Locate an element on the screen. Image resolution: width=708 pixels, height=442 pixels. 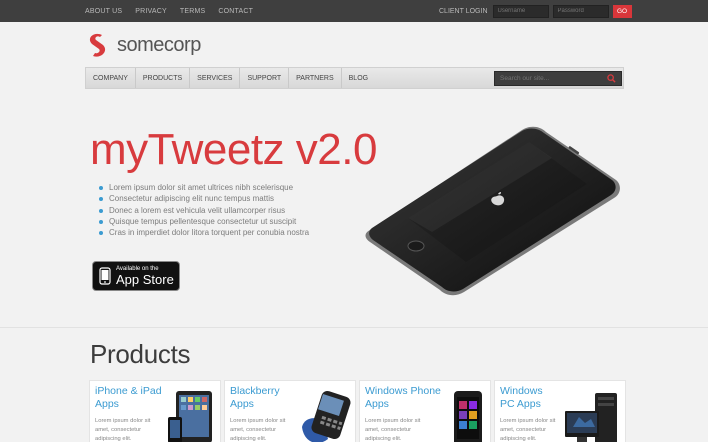
app-store-button: Available on the App Store is located at coordinates (136, 276).